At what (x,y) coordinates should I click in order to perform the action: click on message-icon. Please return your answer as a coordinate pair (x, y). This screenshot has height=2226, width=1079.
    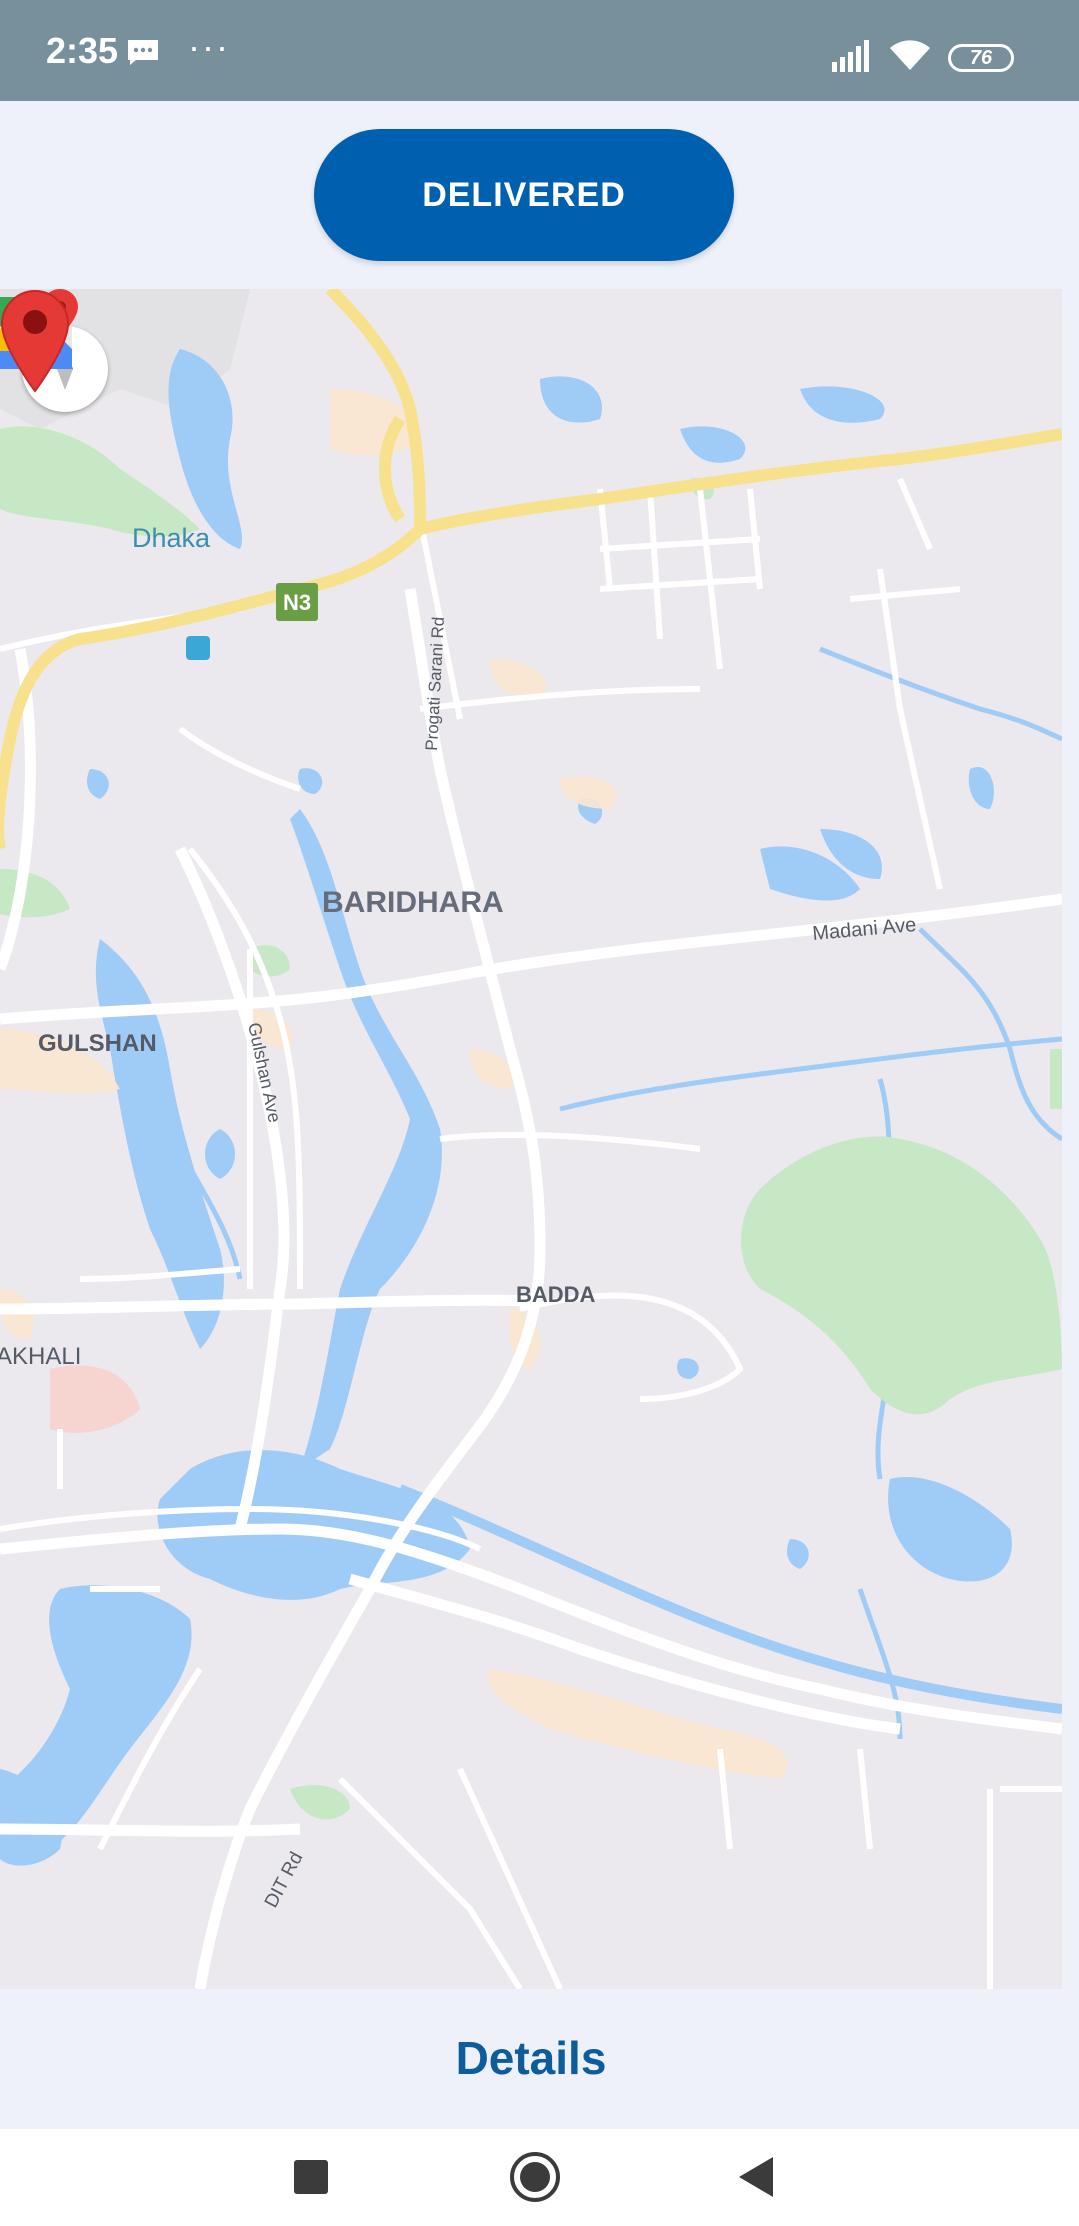
    Looking at the image, I should click on (143, 52).